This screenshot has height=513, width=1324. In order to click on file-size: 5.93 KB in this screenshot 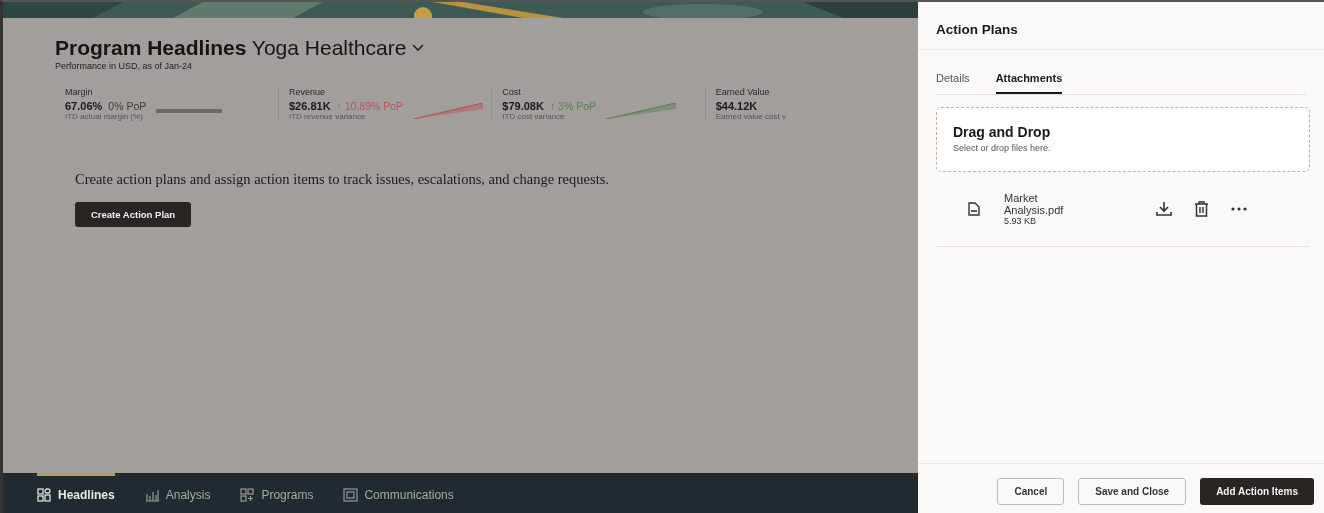, I will do `click(1021, 221)`.